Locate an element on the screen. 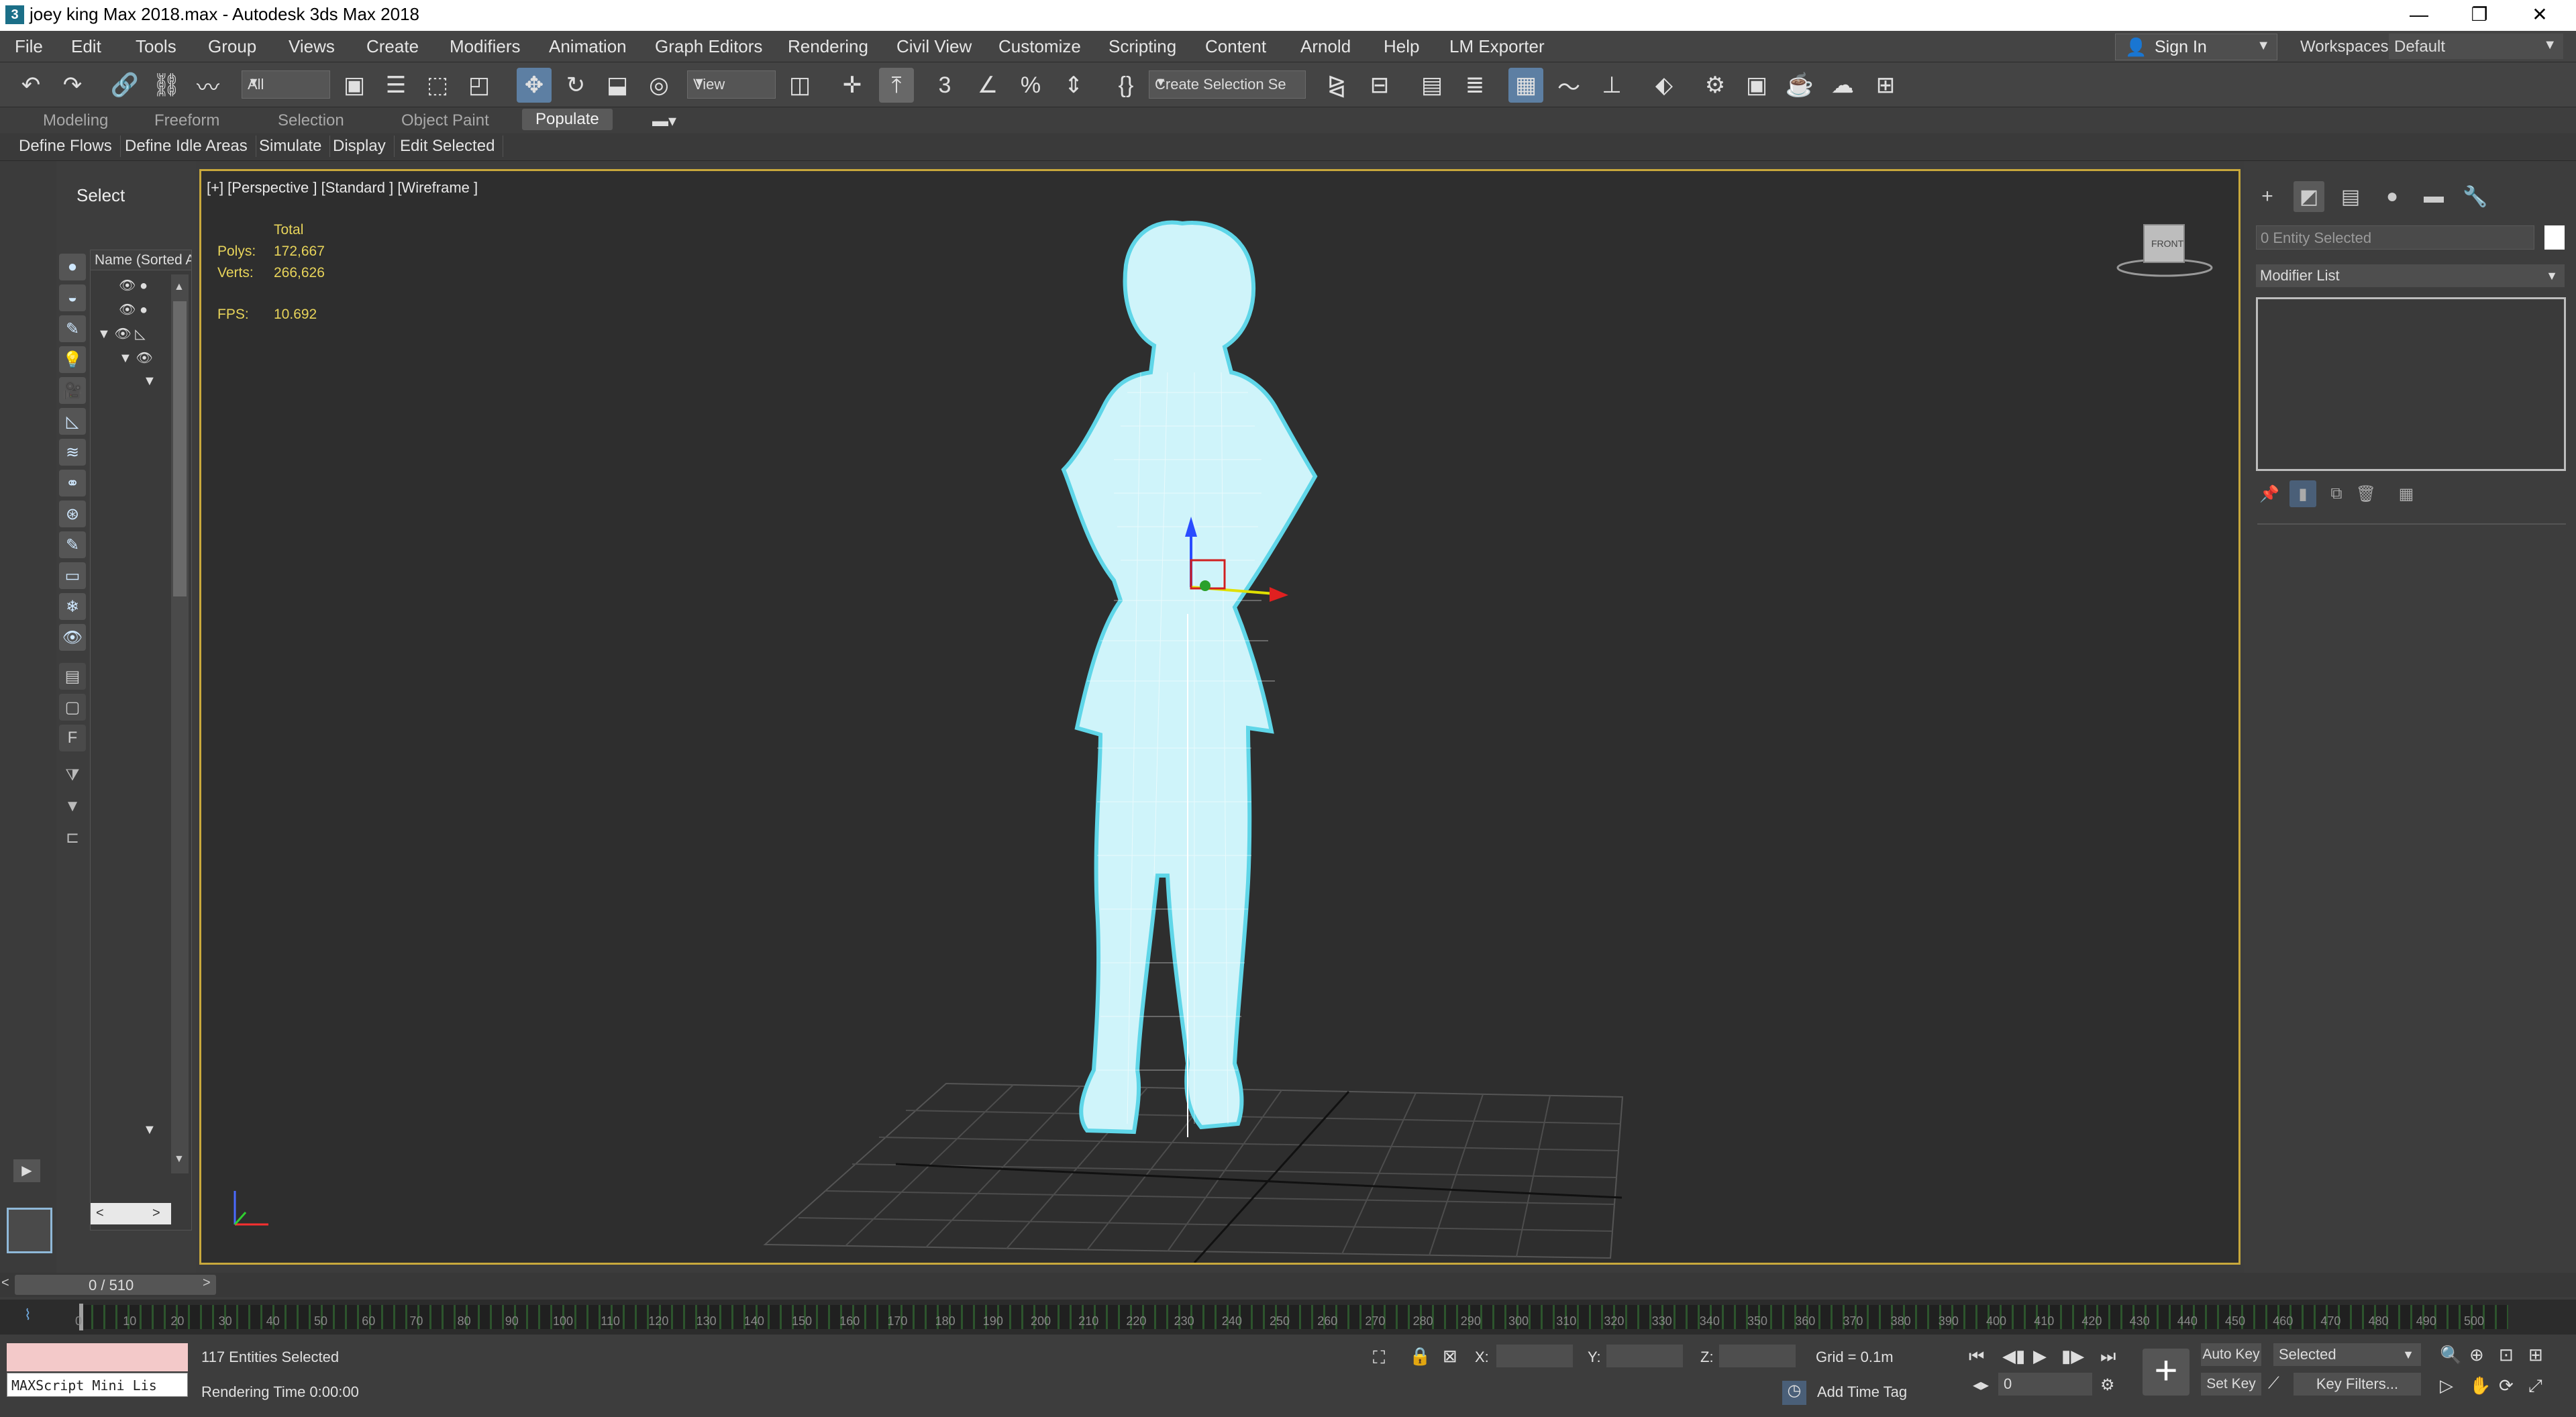 This screenshot has height=1417, width=2576. scene-list-hscrollbar: < > is located at coordinates (131, 1213).